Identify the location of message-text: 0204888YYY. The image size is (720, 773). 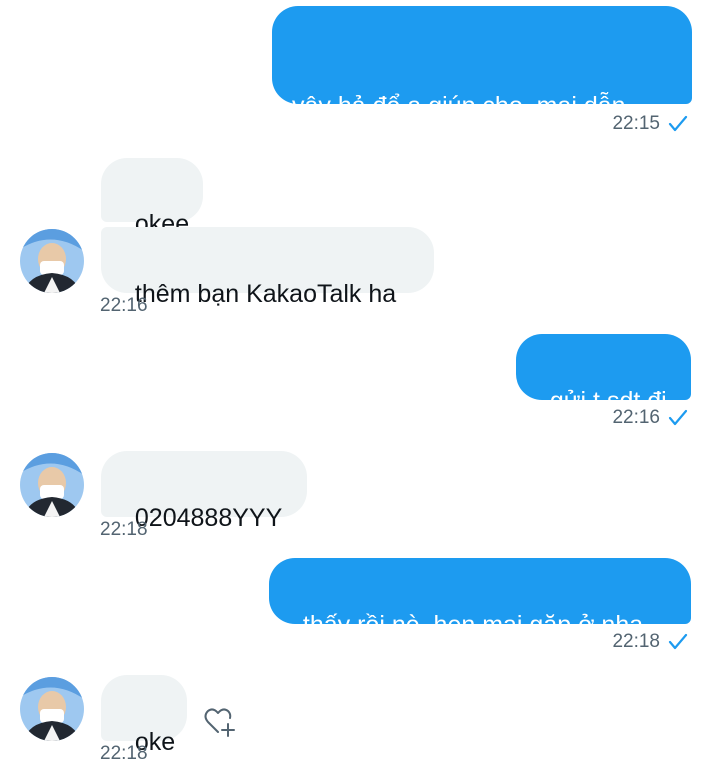
(208, 518).